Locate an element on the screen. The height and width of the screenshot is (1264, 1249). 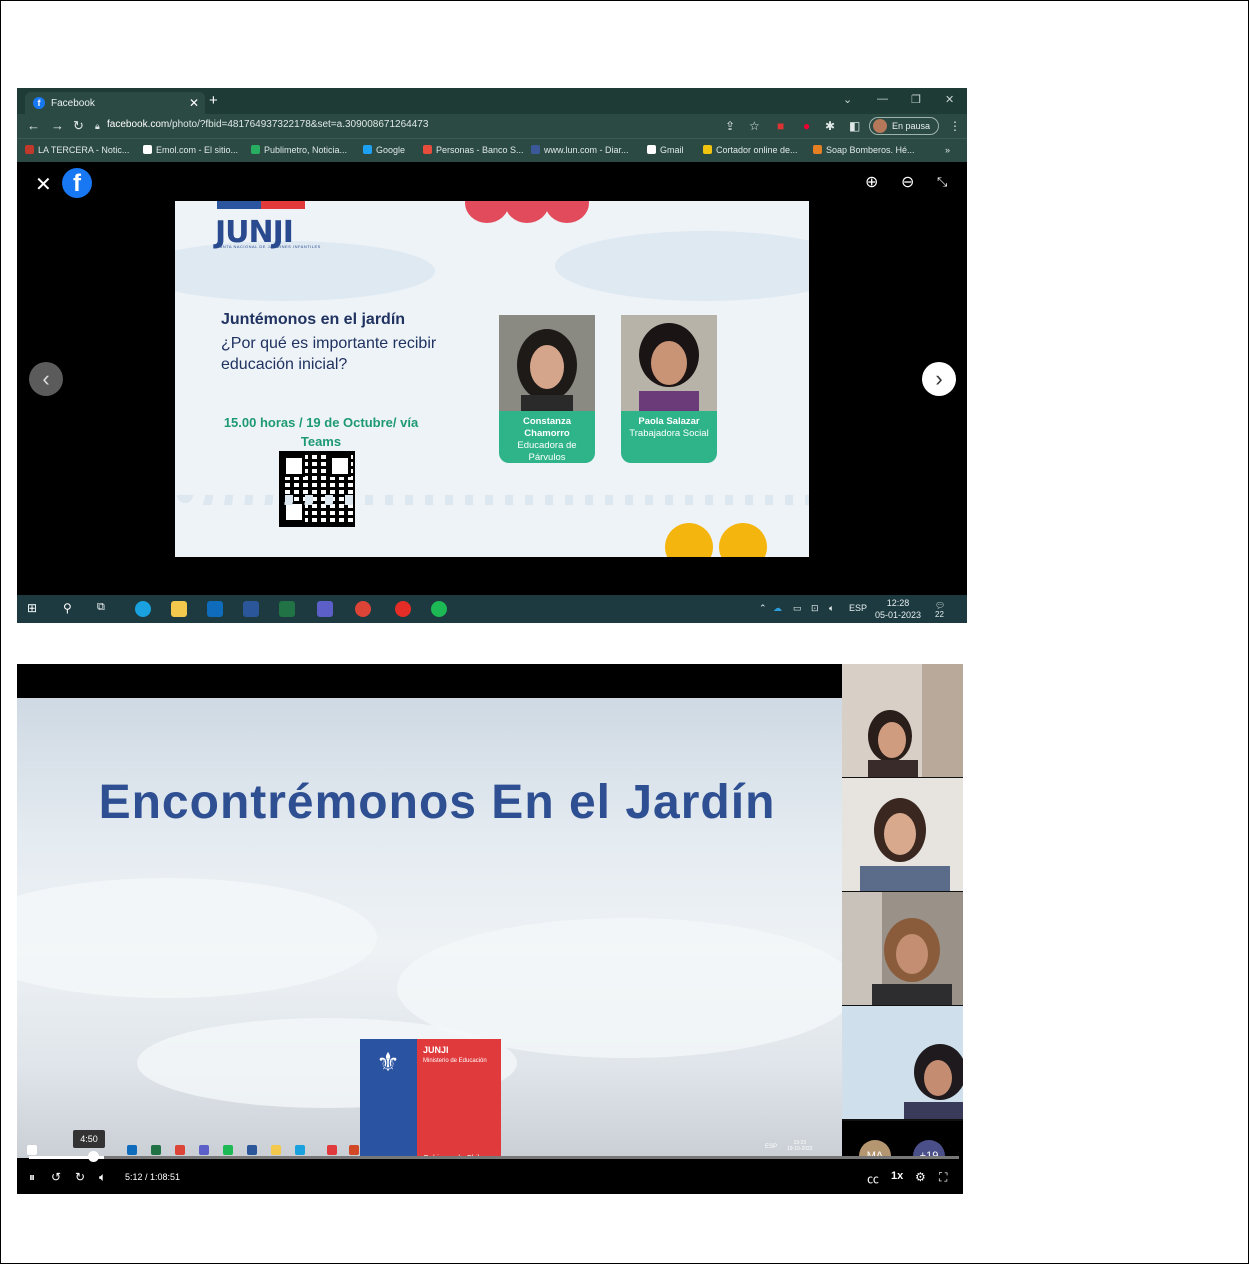
fullscreen-icon: ⛶ is located at coordinates (943, 1177).